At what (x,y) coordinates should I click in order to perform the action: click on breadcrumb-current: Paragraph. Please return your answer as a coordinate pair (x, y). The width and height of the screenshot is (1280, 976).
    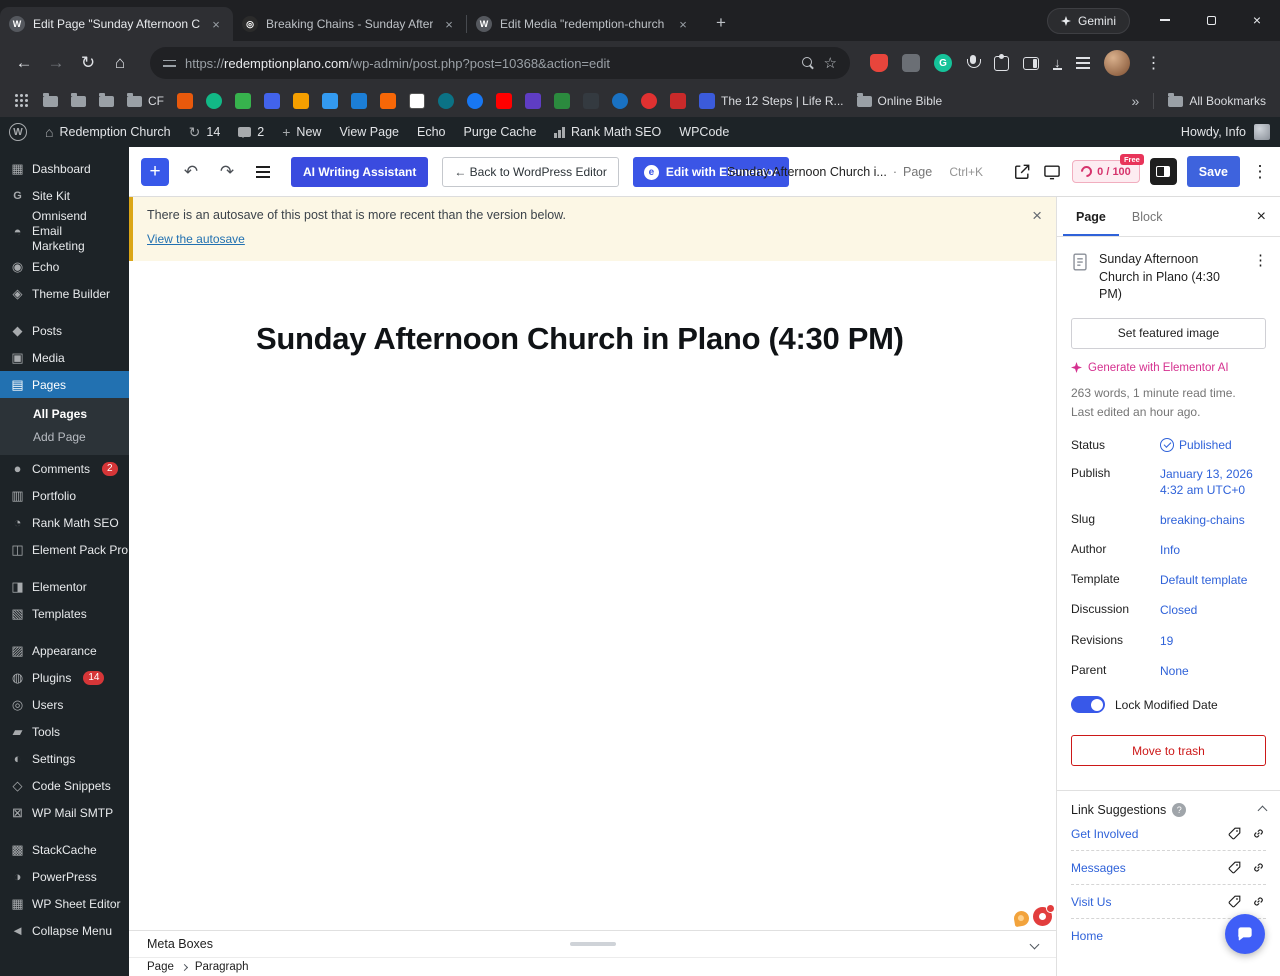
    Looking at the image, I should click on (222, 967).